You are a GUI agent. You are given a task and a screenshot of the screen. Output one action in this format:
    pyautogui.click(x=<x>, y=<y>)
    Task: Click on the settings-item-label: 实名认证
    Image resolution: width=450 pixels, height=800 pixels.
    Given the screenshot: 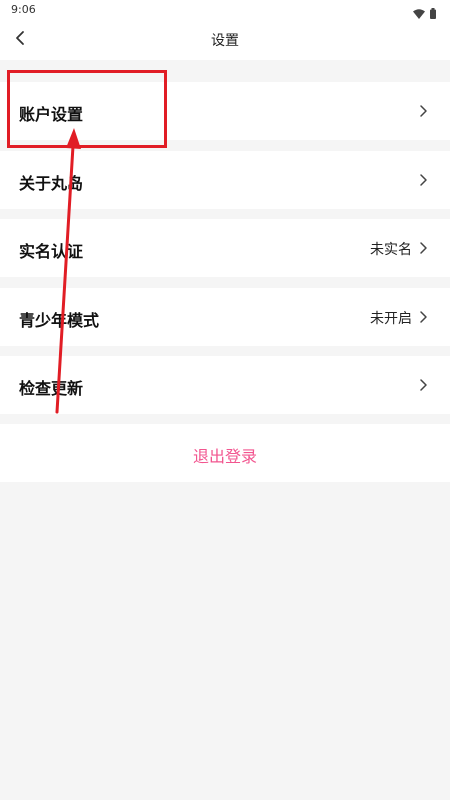 What is the action you would take?
    pyautogui.click(x=51, y=251)
    